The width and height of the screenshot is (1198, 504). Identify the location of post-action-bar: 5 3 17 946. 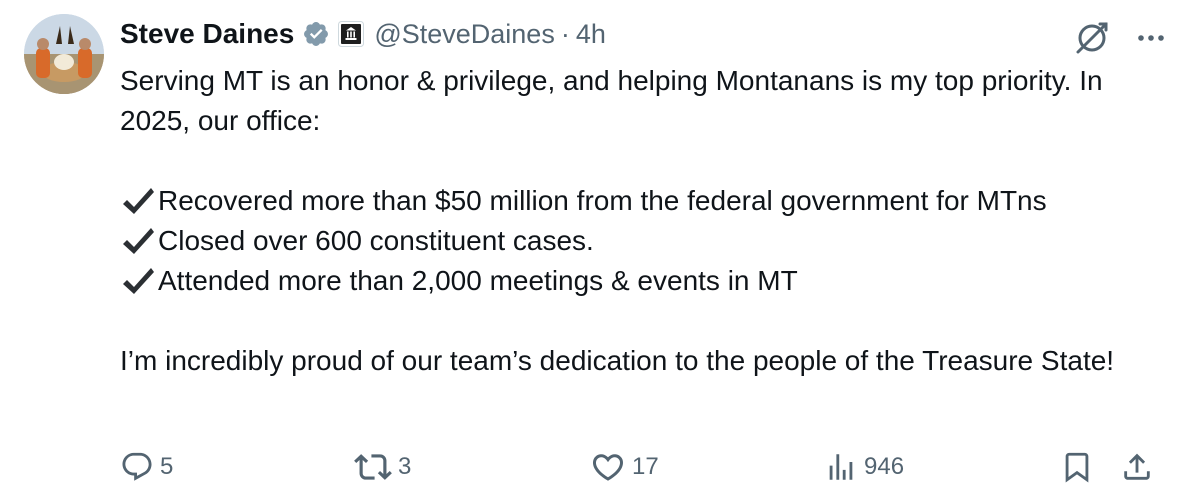
(637, 467).